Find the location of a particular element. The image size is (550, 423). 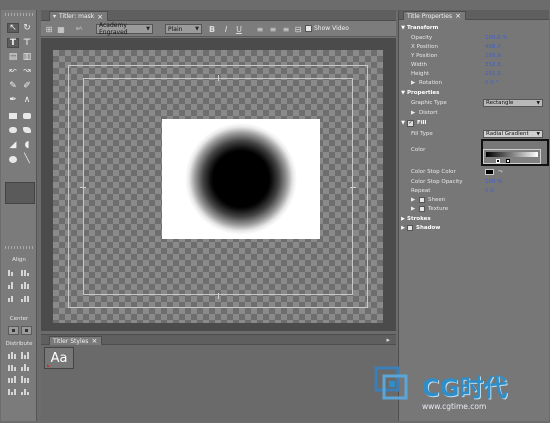

section-fill: ▼ ✓ Fill is located at coordinates (474, 123).